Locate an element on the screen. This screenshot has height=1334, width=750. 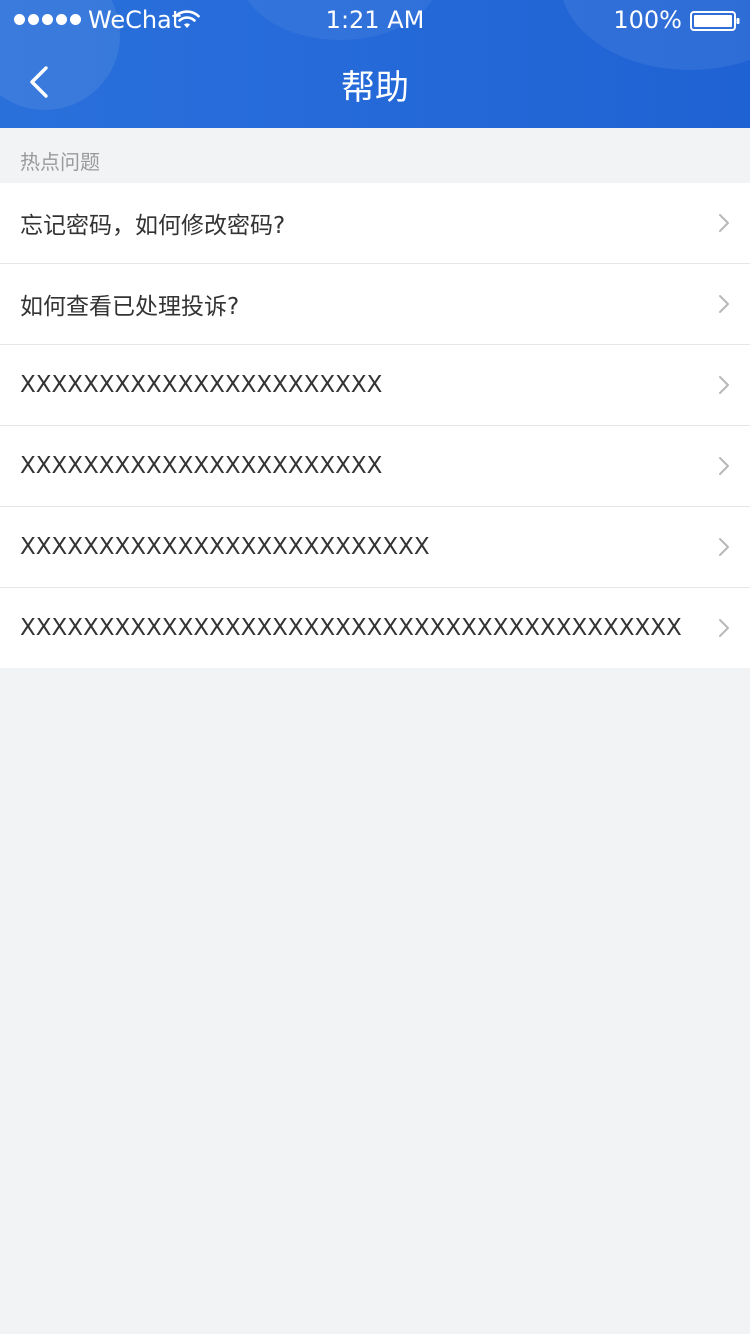
list-item: 忘记密码，如何修改密码? is located at coordinates (375, 223).